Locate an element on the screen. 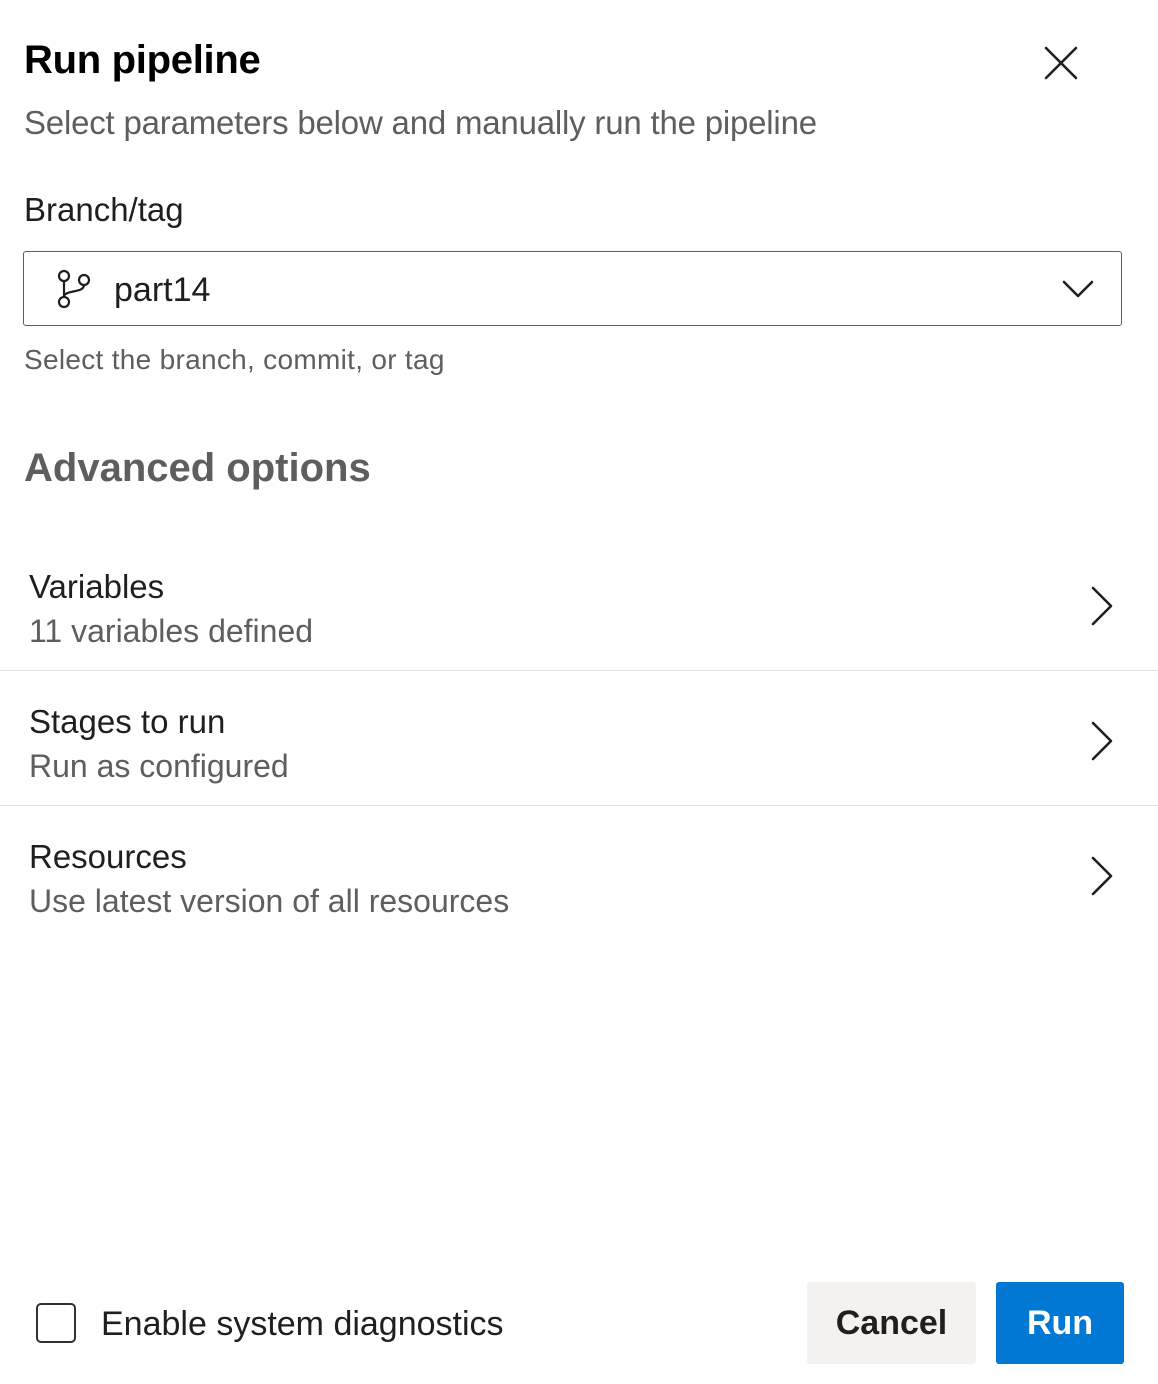  option-stages-to-run: Stages to run Run as configured is located at coordinates (579, 739).